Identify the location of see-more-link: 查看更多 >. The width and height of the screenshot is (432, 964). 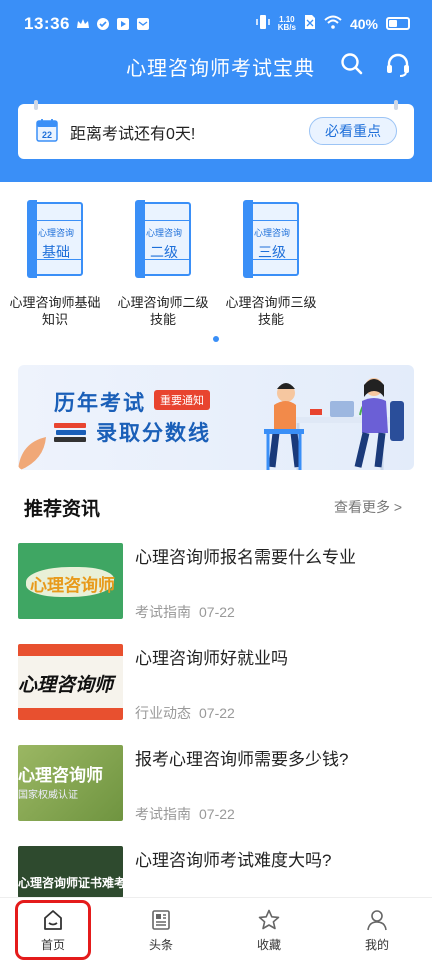
(368, 507).